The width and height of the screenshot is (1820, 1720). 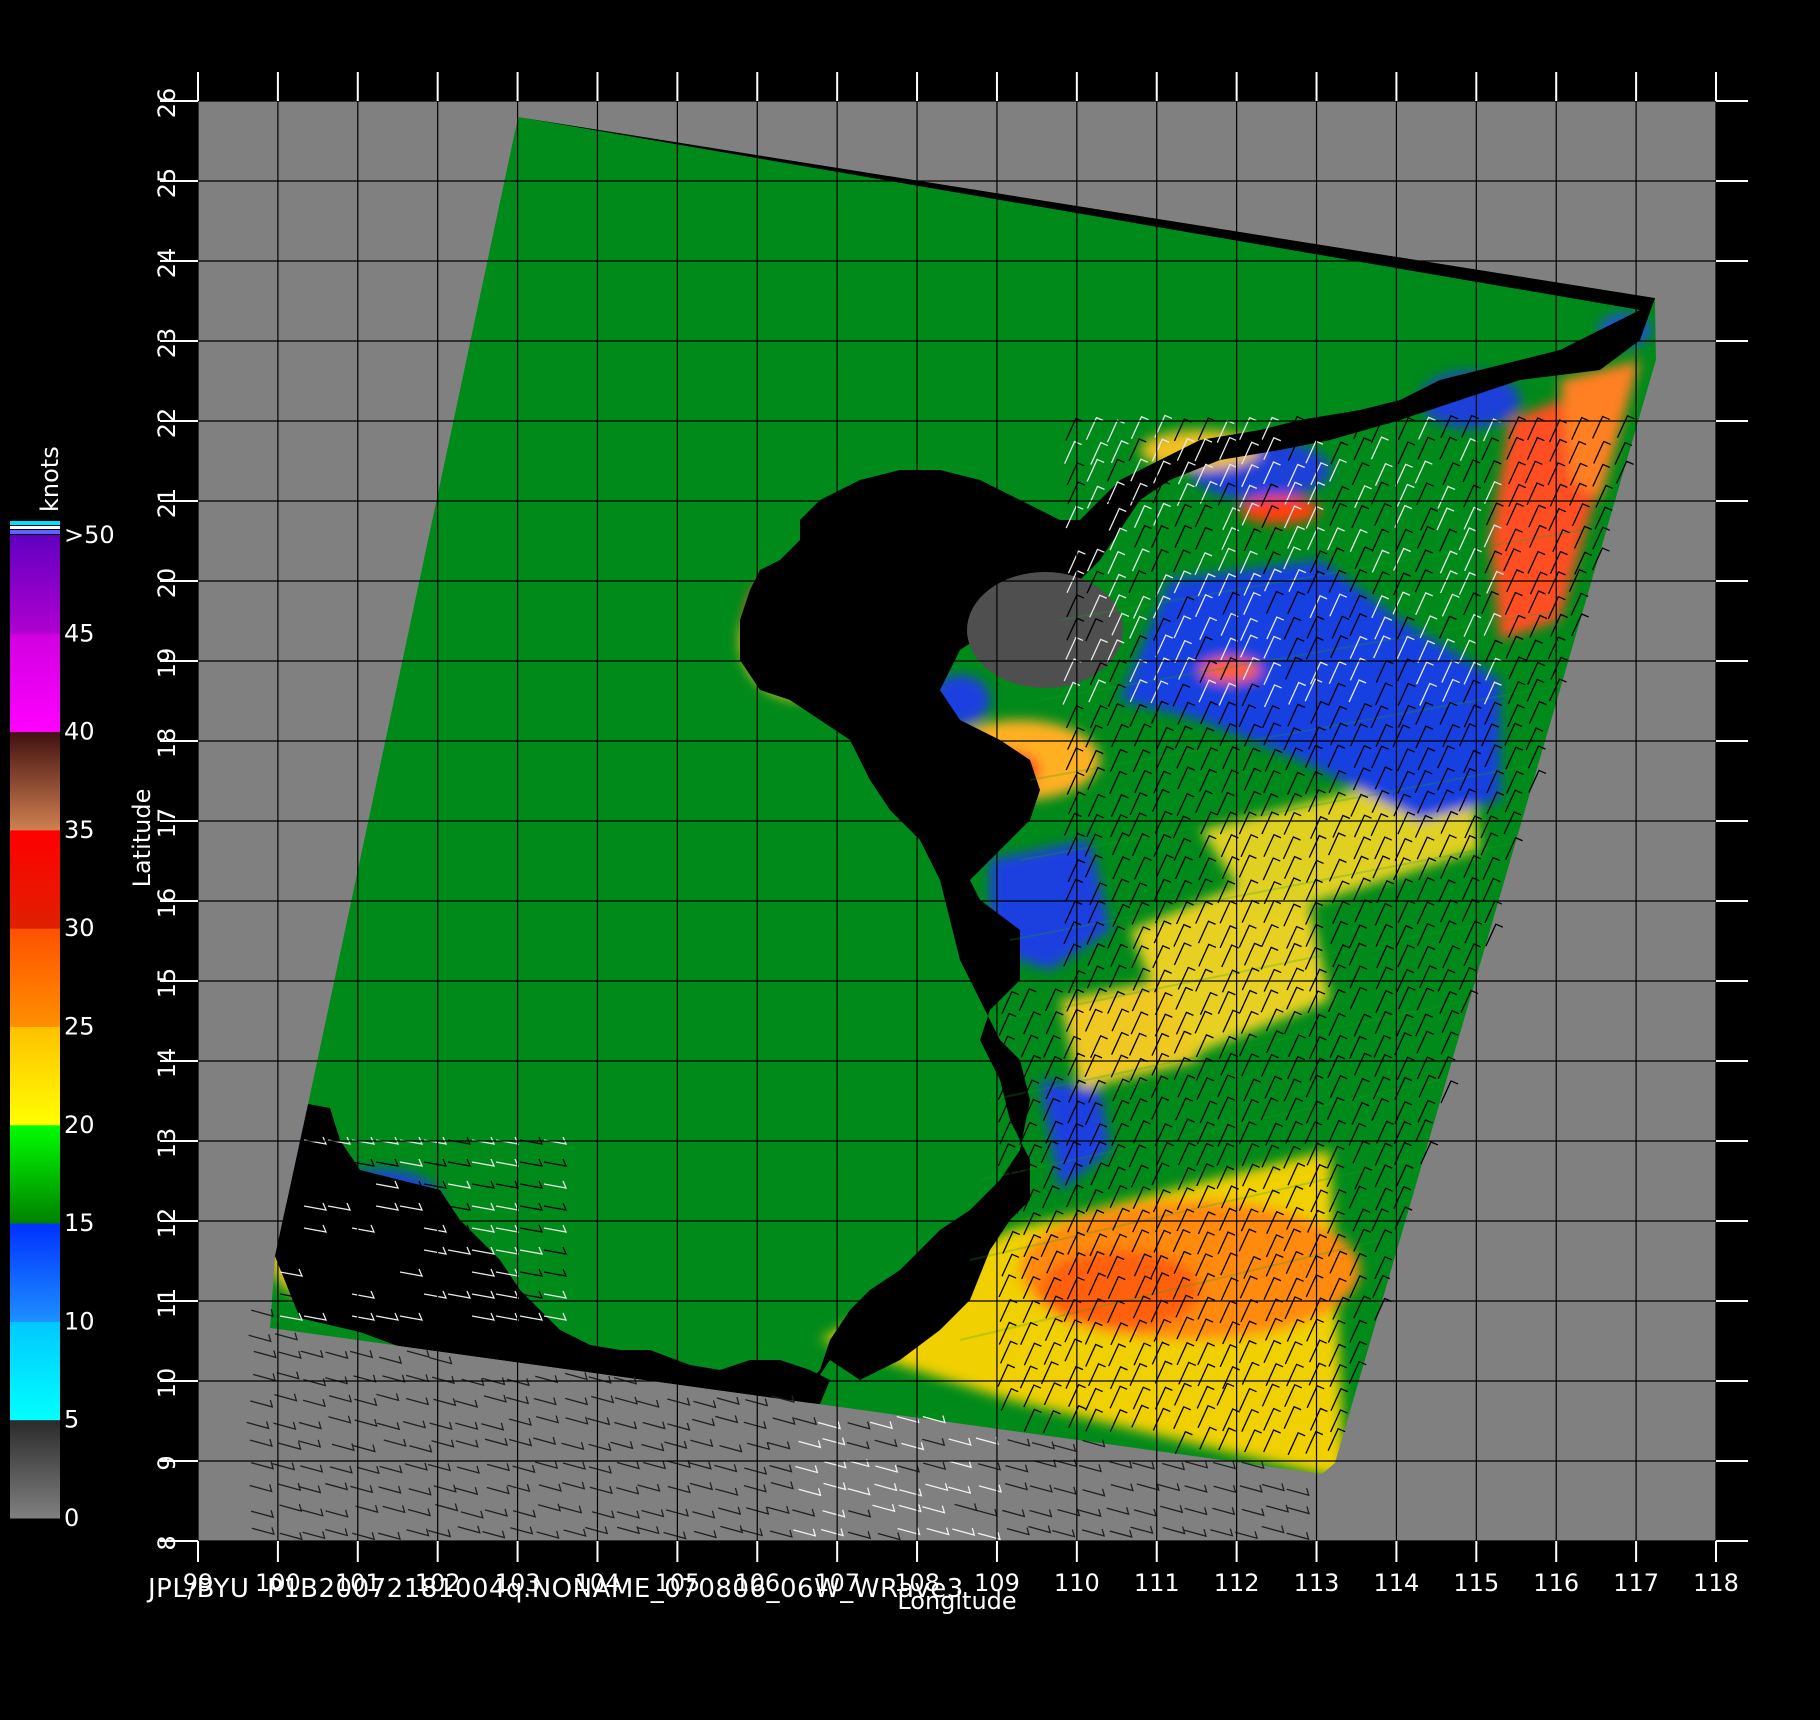 I want to click on lon-label-116: 116, so click(x=1556, y=1583).